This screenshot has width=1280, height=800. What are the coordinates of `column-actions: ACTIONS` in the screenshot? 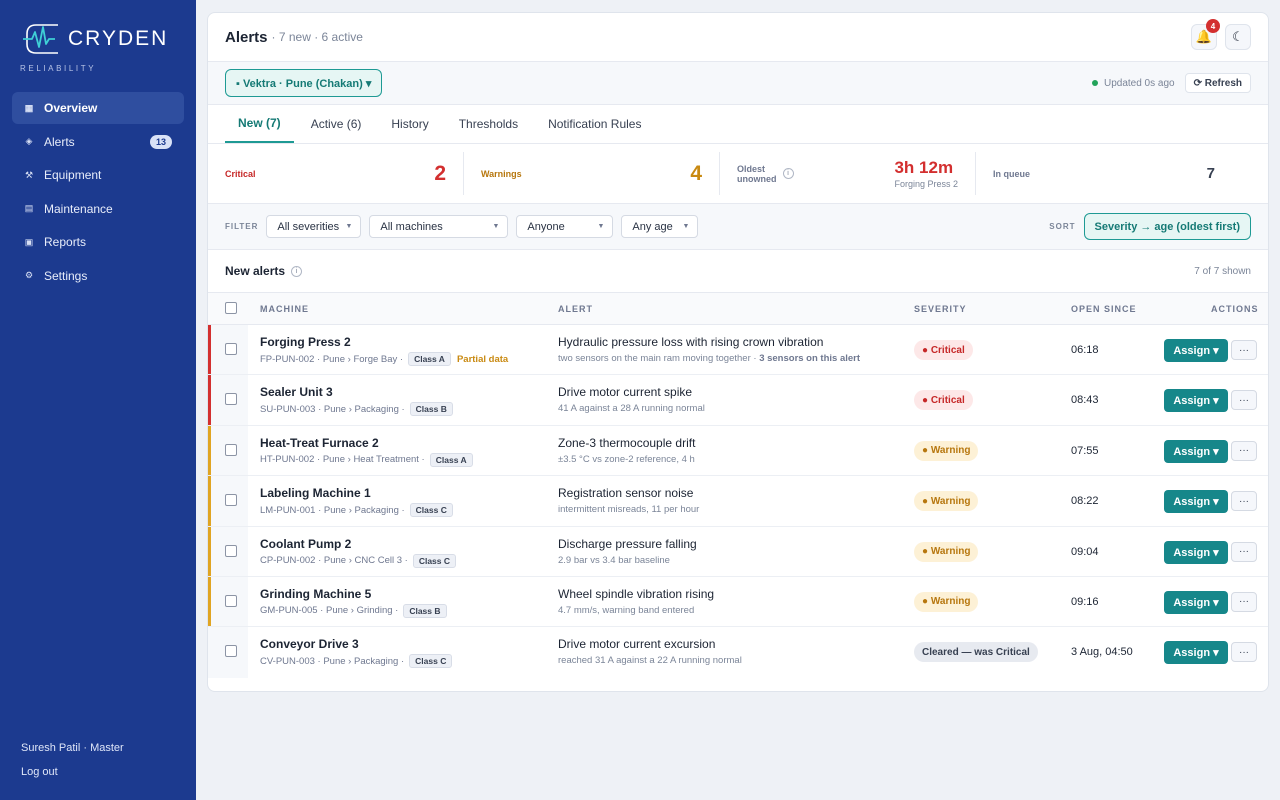 It's located at (1235, 309).